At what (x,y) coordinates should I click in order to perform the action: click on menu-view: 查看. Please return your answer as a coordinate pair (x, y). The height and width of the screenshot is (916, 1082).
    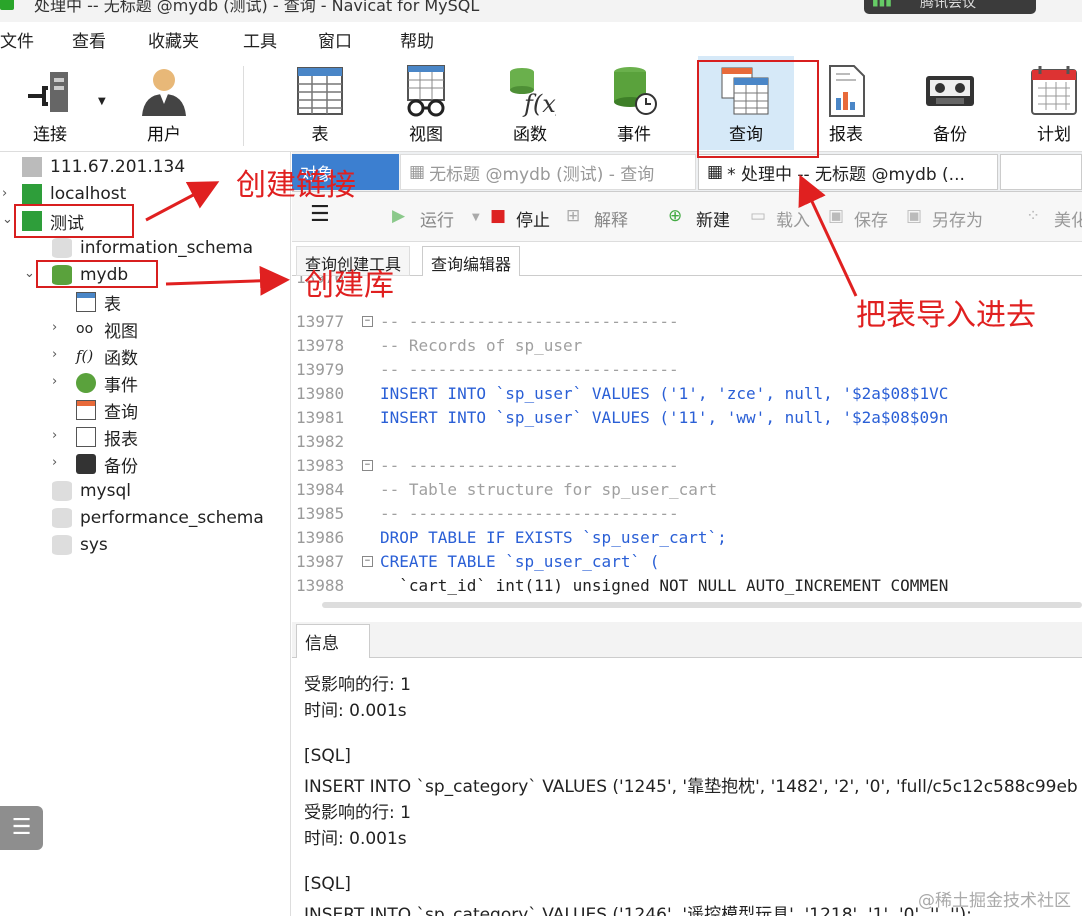
    Looking at the image, I should click on (89, 39).